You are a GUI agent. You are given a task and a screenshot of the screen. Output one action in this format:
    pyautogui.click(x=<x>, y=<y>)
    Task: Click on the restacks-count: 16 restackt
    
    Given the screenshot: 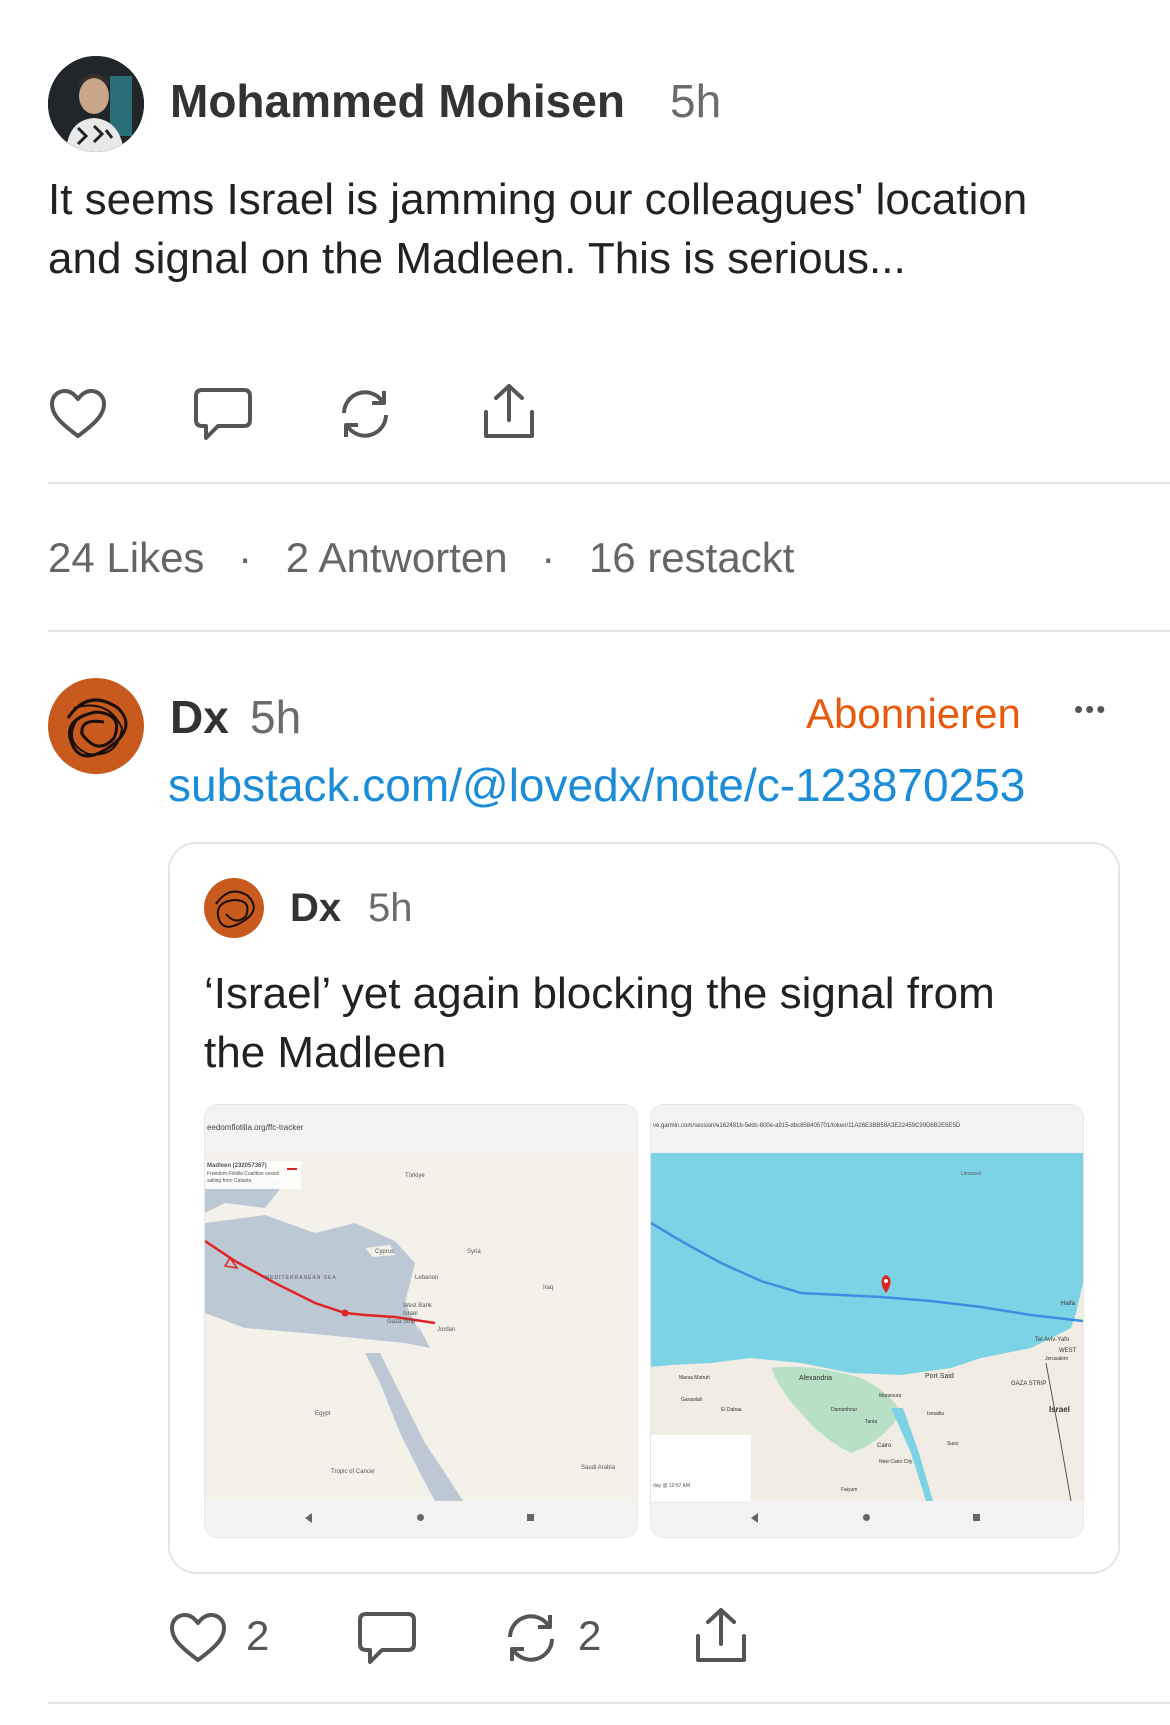 What is the action you would take?
    pyautogui.click(x=691, y=557)
    